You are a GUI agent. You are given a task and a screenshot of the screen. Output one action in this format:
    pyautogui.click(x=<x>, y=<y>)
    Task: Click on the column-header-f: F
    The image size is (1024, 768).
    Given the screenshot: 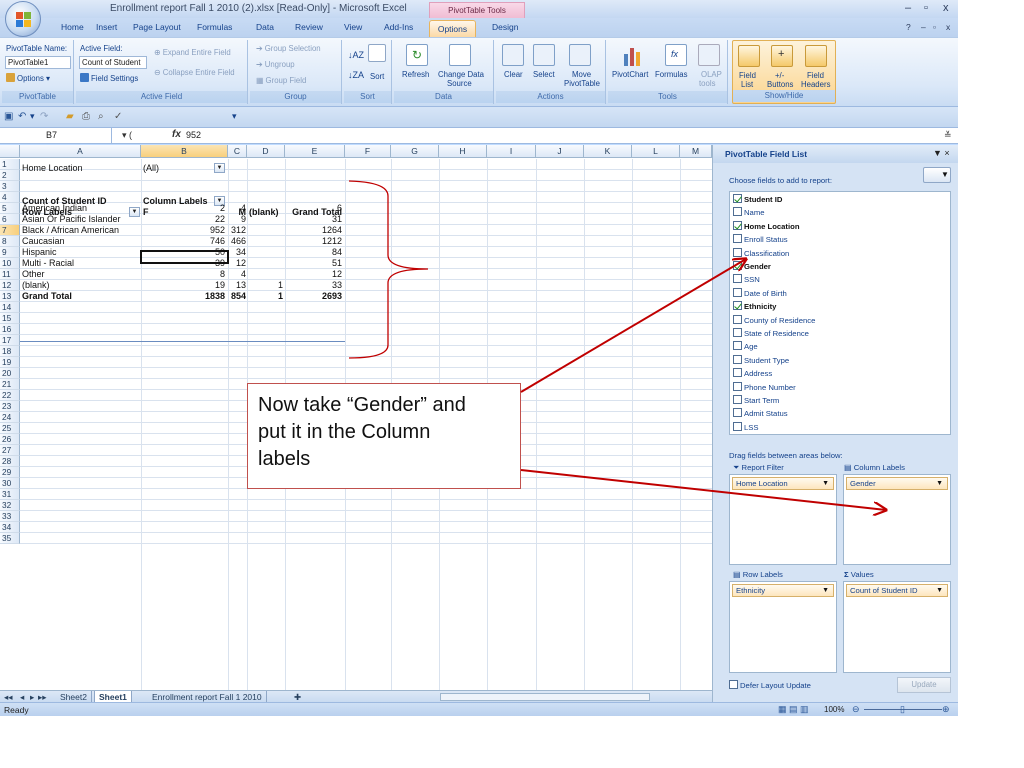 What is the action you would take?
    pyautogui.click(x=368, y=151)
    